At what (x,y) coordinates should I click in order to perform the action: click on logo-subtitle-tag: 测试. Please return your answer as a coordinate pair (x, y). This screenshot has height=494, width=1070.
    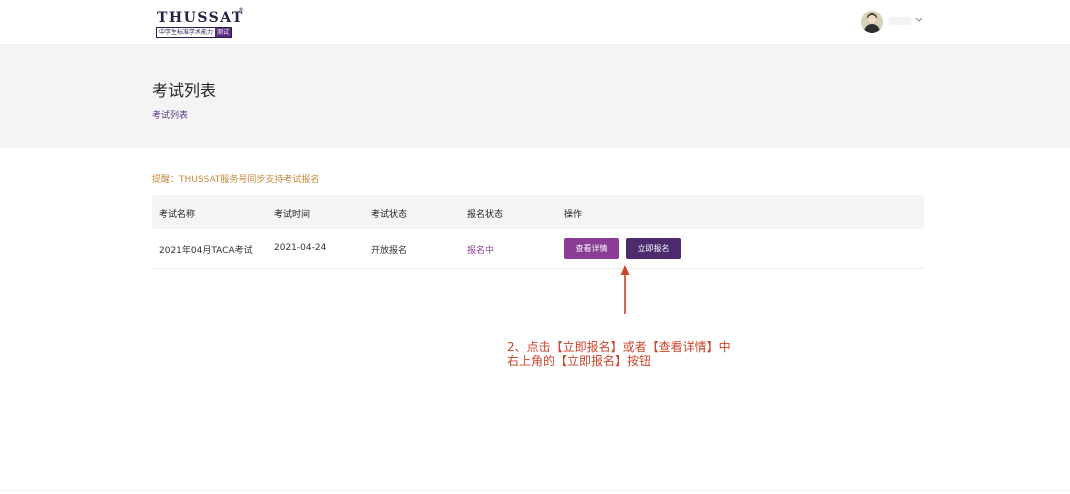
    Looking at the image, I should click on (223, 32).